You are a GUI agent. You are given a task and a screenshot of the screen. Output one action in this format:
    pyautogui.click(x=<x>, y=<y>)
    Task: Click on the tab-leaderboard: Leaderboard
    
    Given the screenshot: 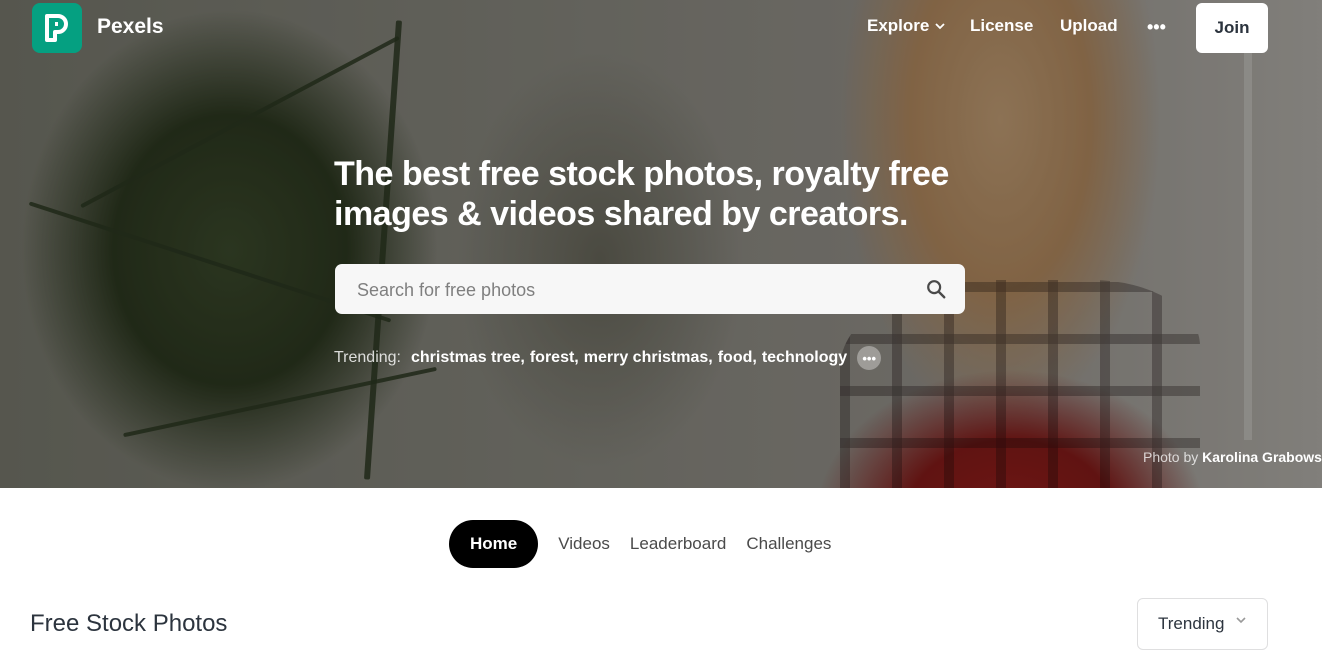 What is the action you would take?
    pyautogui.click(x=678, y=544)
    